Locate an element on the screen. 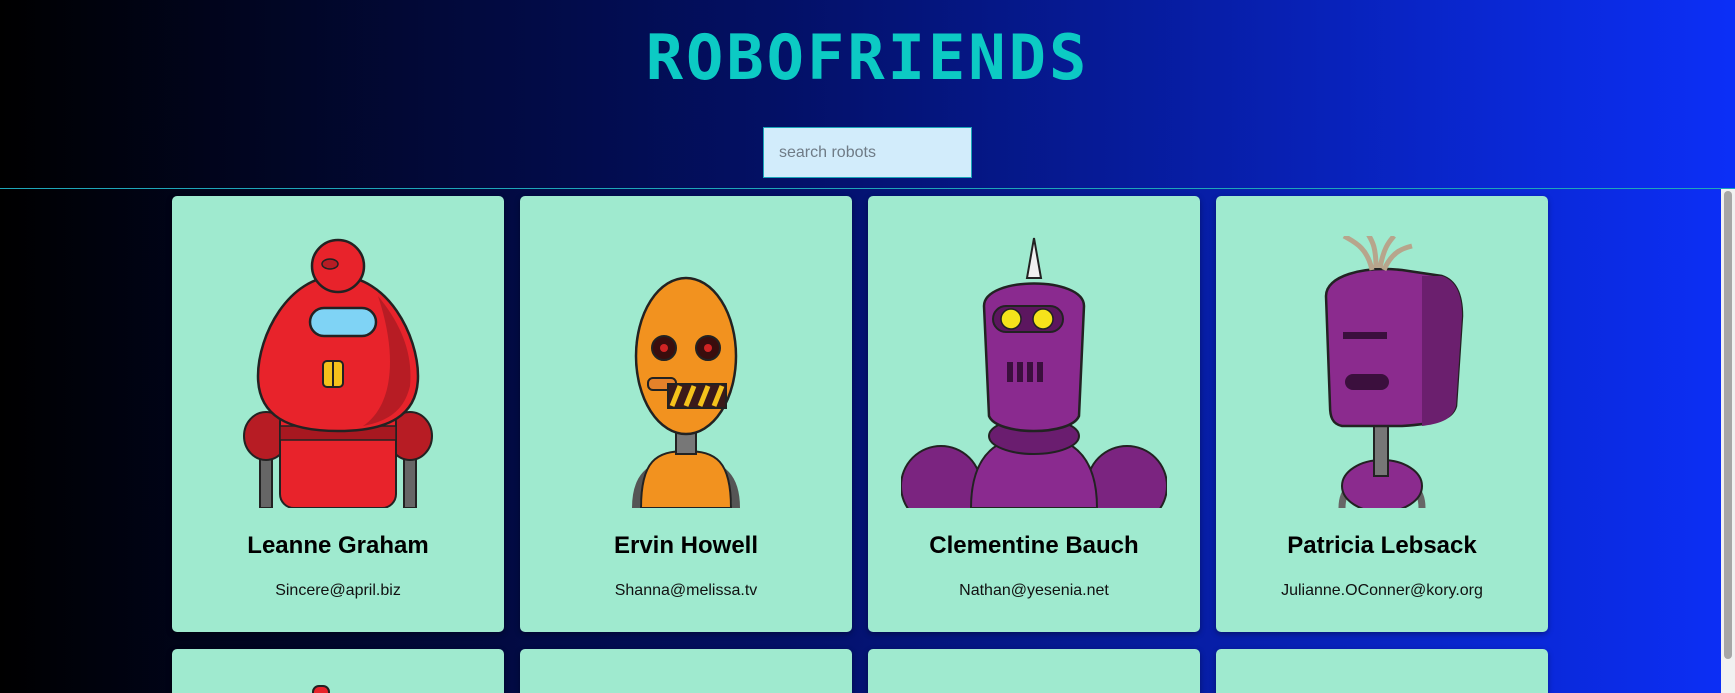 This screenshot has width=1735, height=693. robot-name: Clementine Bauch is located at coordinates (1034, 545).